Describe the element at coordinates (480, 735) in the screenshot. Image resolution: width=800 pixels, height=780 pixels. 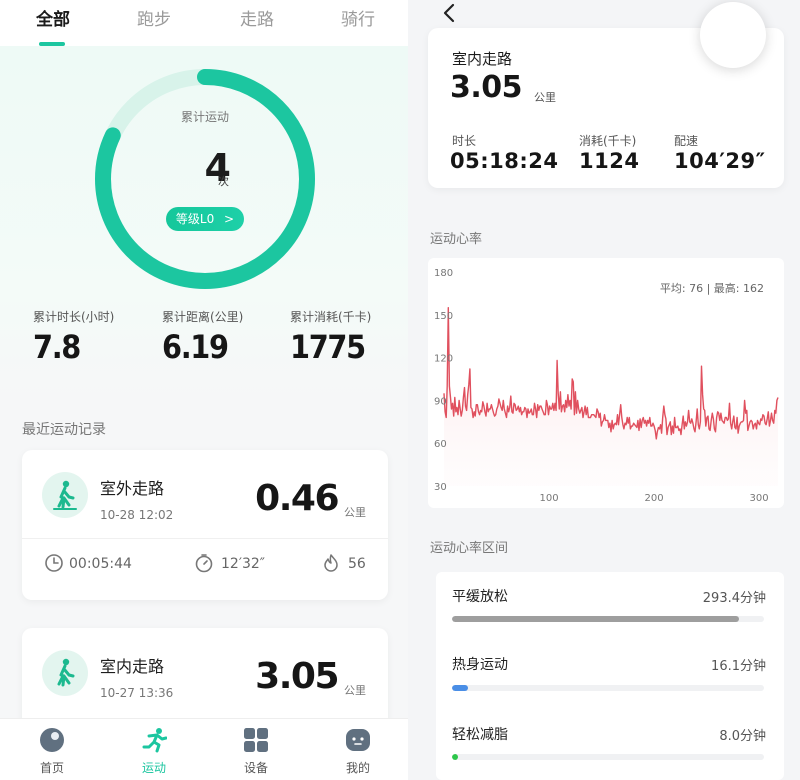
I see `zone-name: 轻松减脂` at that location.